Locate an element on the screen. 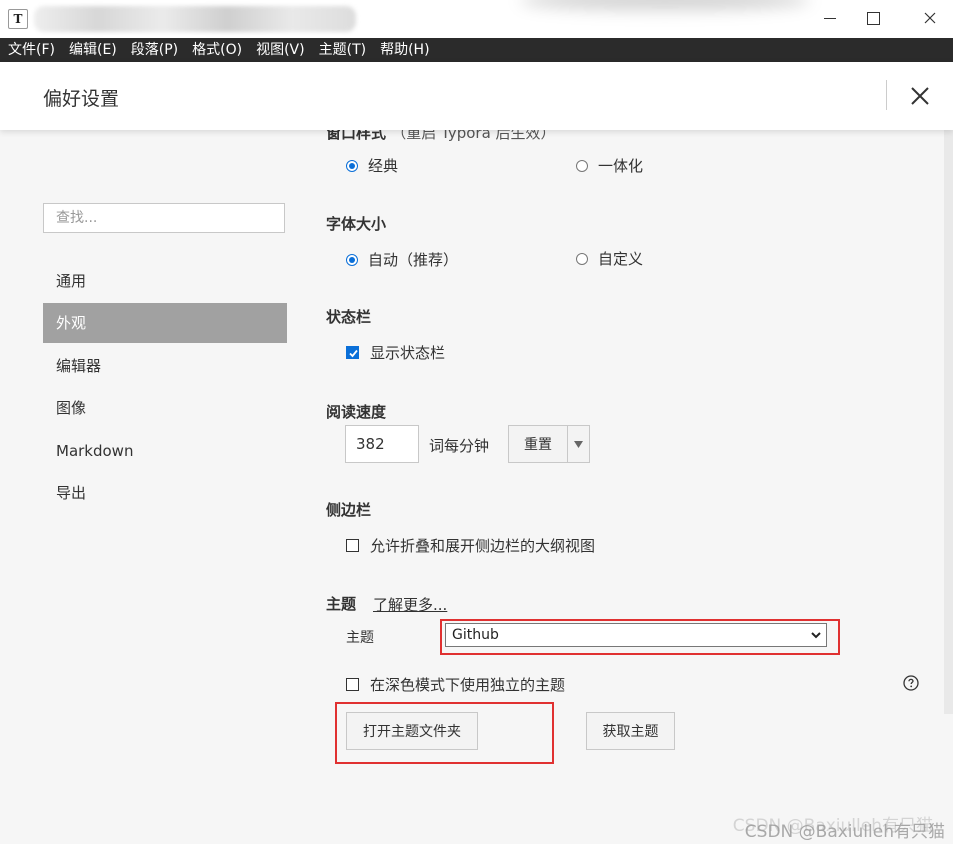  show-status-bar-label: 显示状态栏 is located at coordinates (408, 353).